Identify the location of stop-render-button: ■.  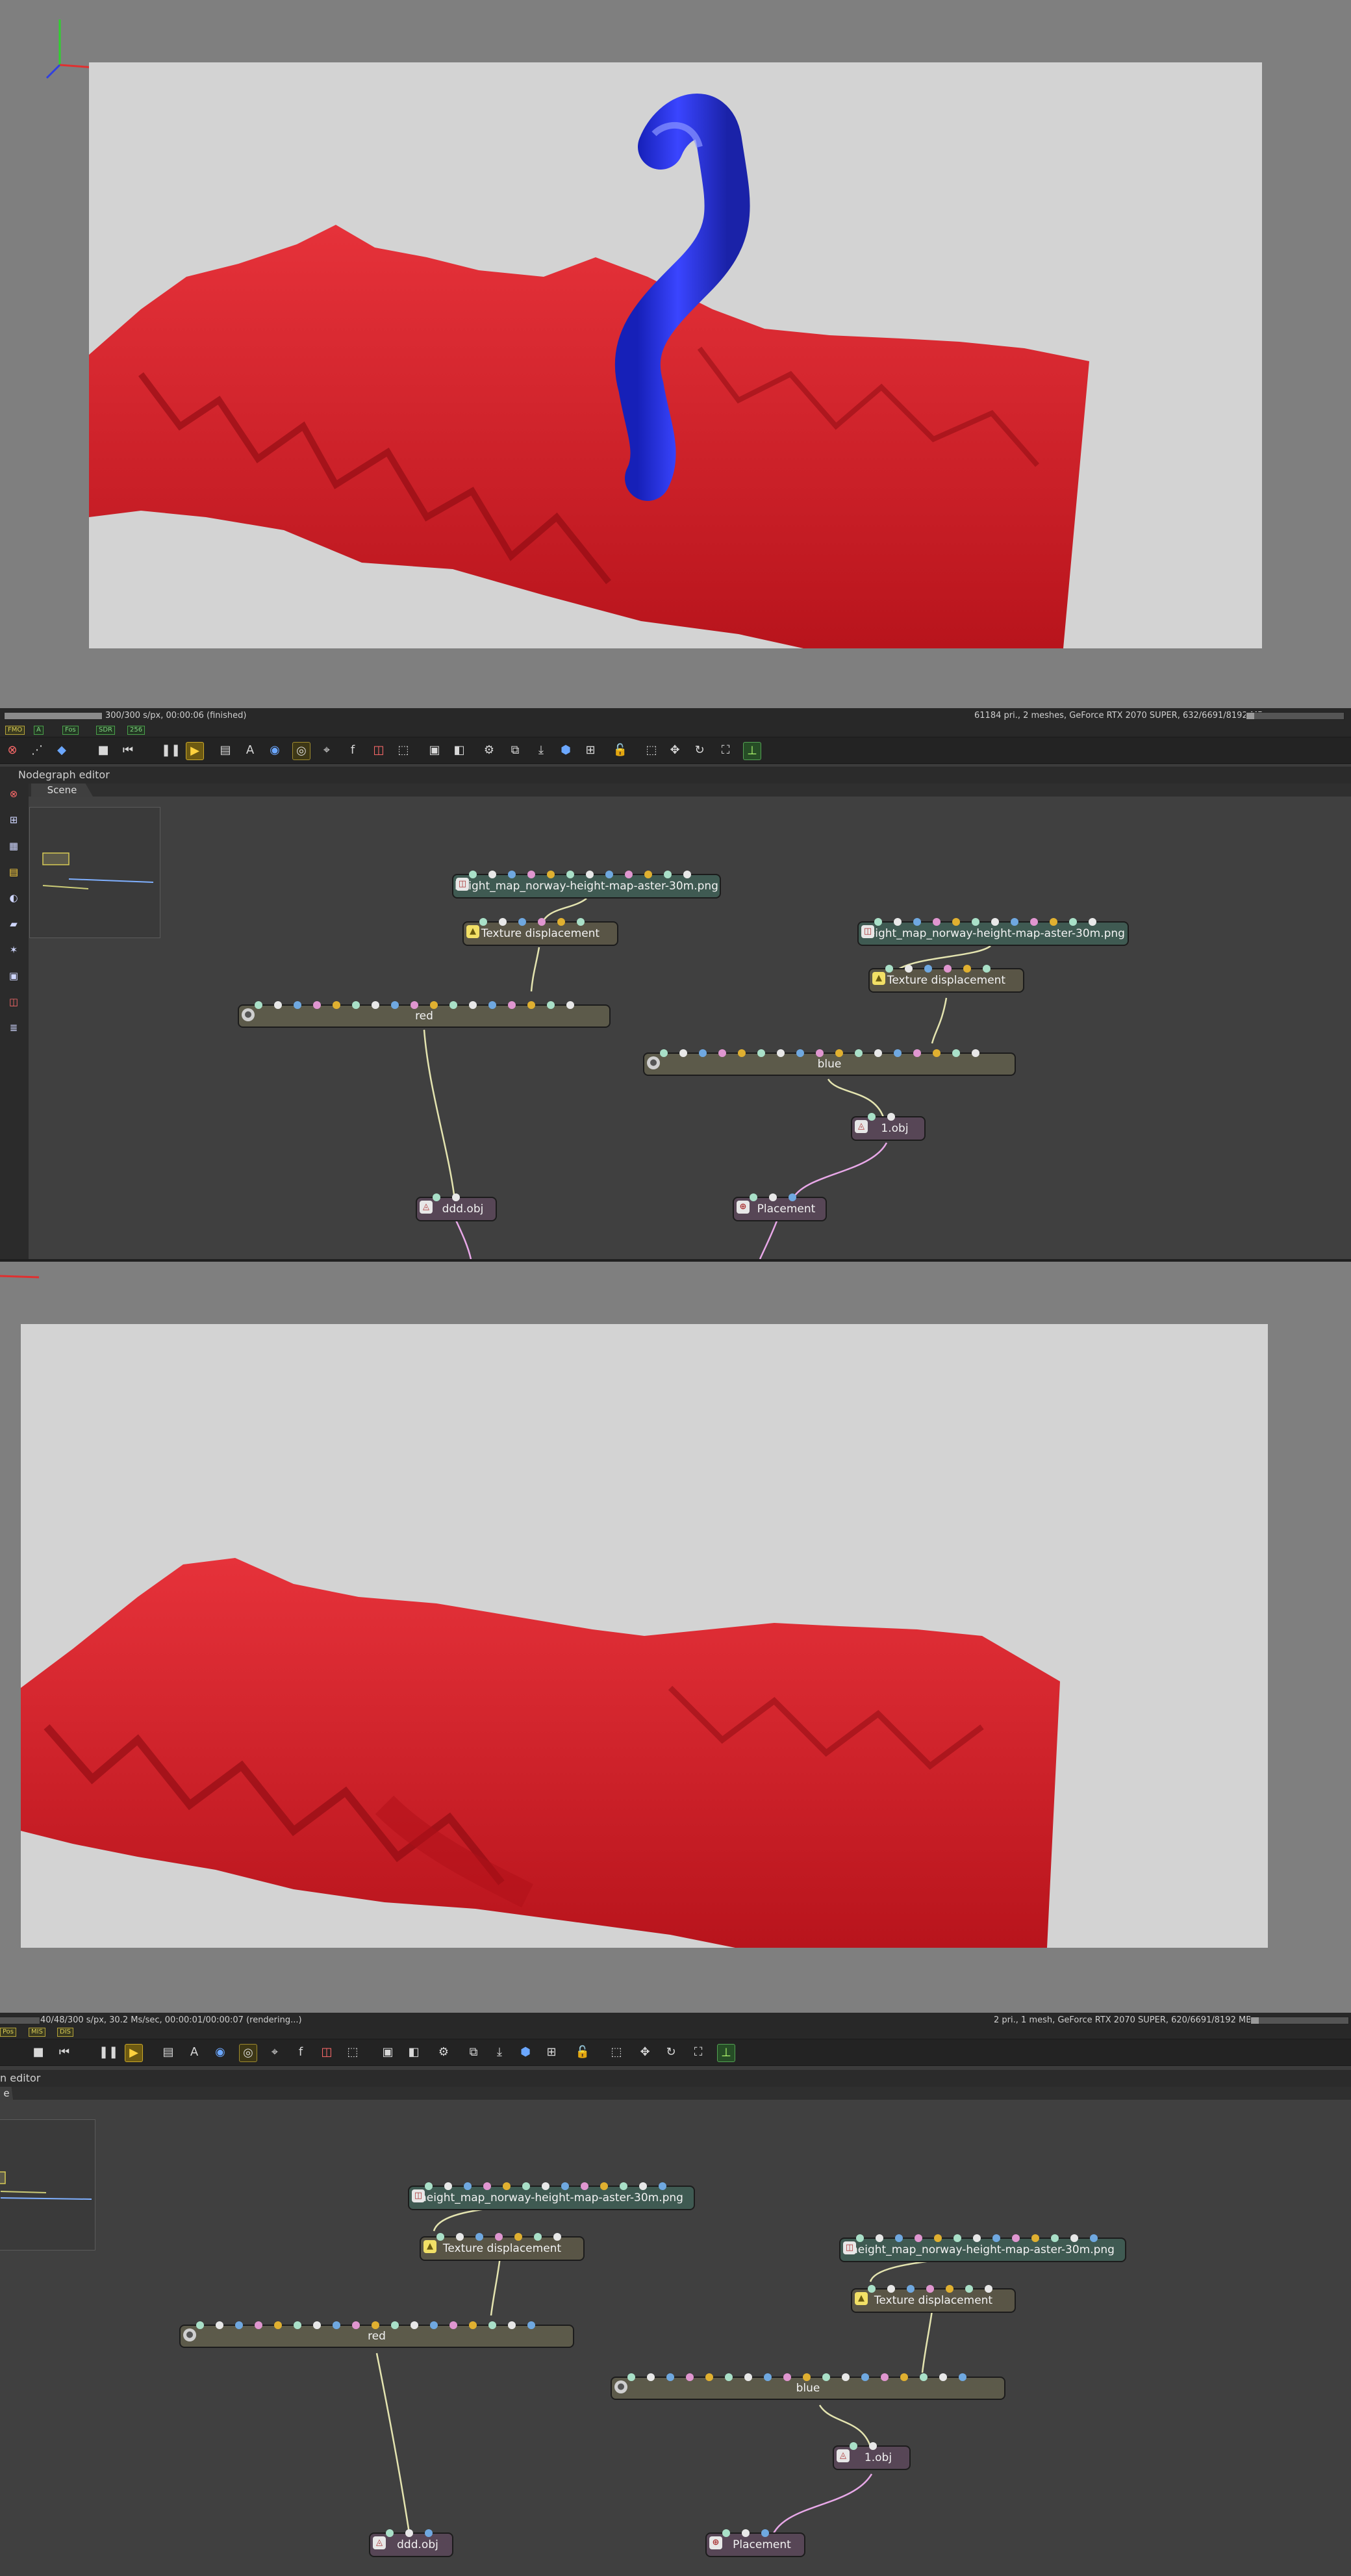
(104, 750).